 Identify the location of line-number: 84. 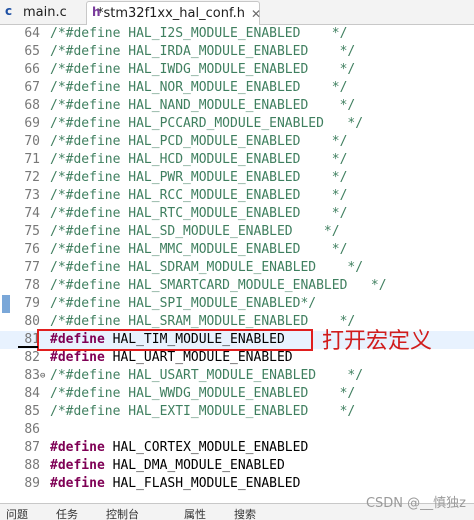
(32, 393).